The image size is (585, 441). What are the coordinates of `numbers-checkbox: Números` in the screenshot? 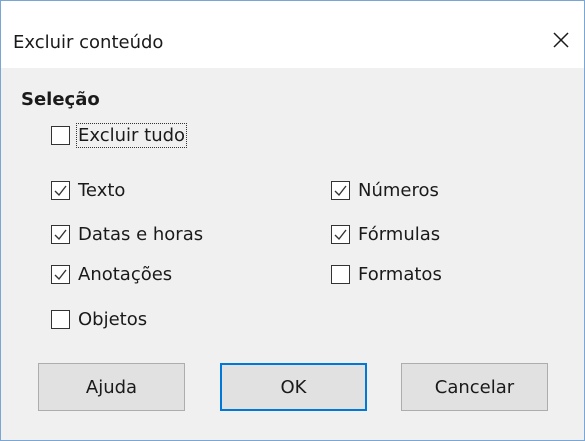 It's located at (385, 190).